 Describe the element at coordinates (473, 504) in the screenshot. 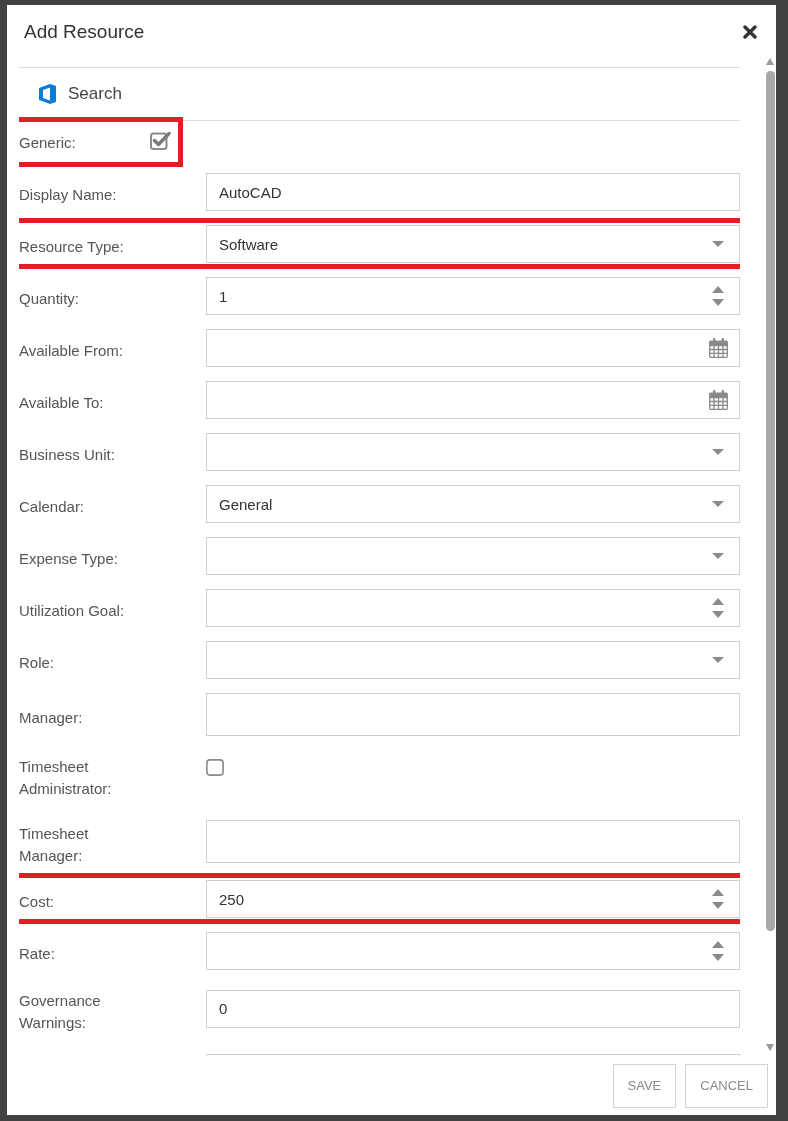

I see `dropdown-field: General` at that location.